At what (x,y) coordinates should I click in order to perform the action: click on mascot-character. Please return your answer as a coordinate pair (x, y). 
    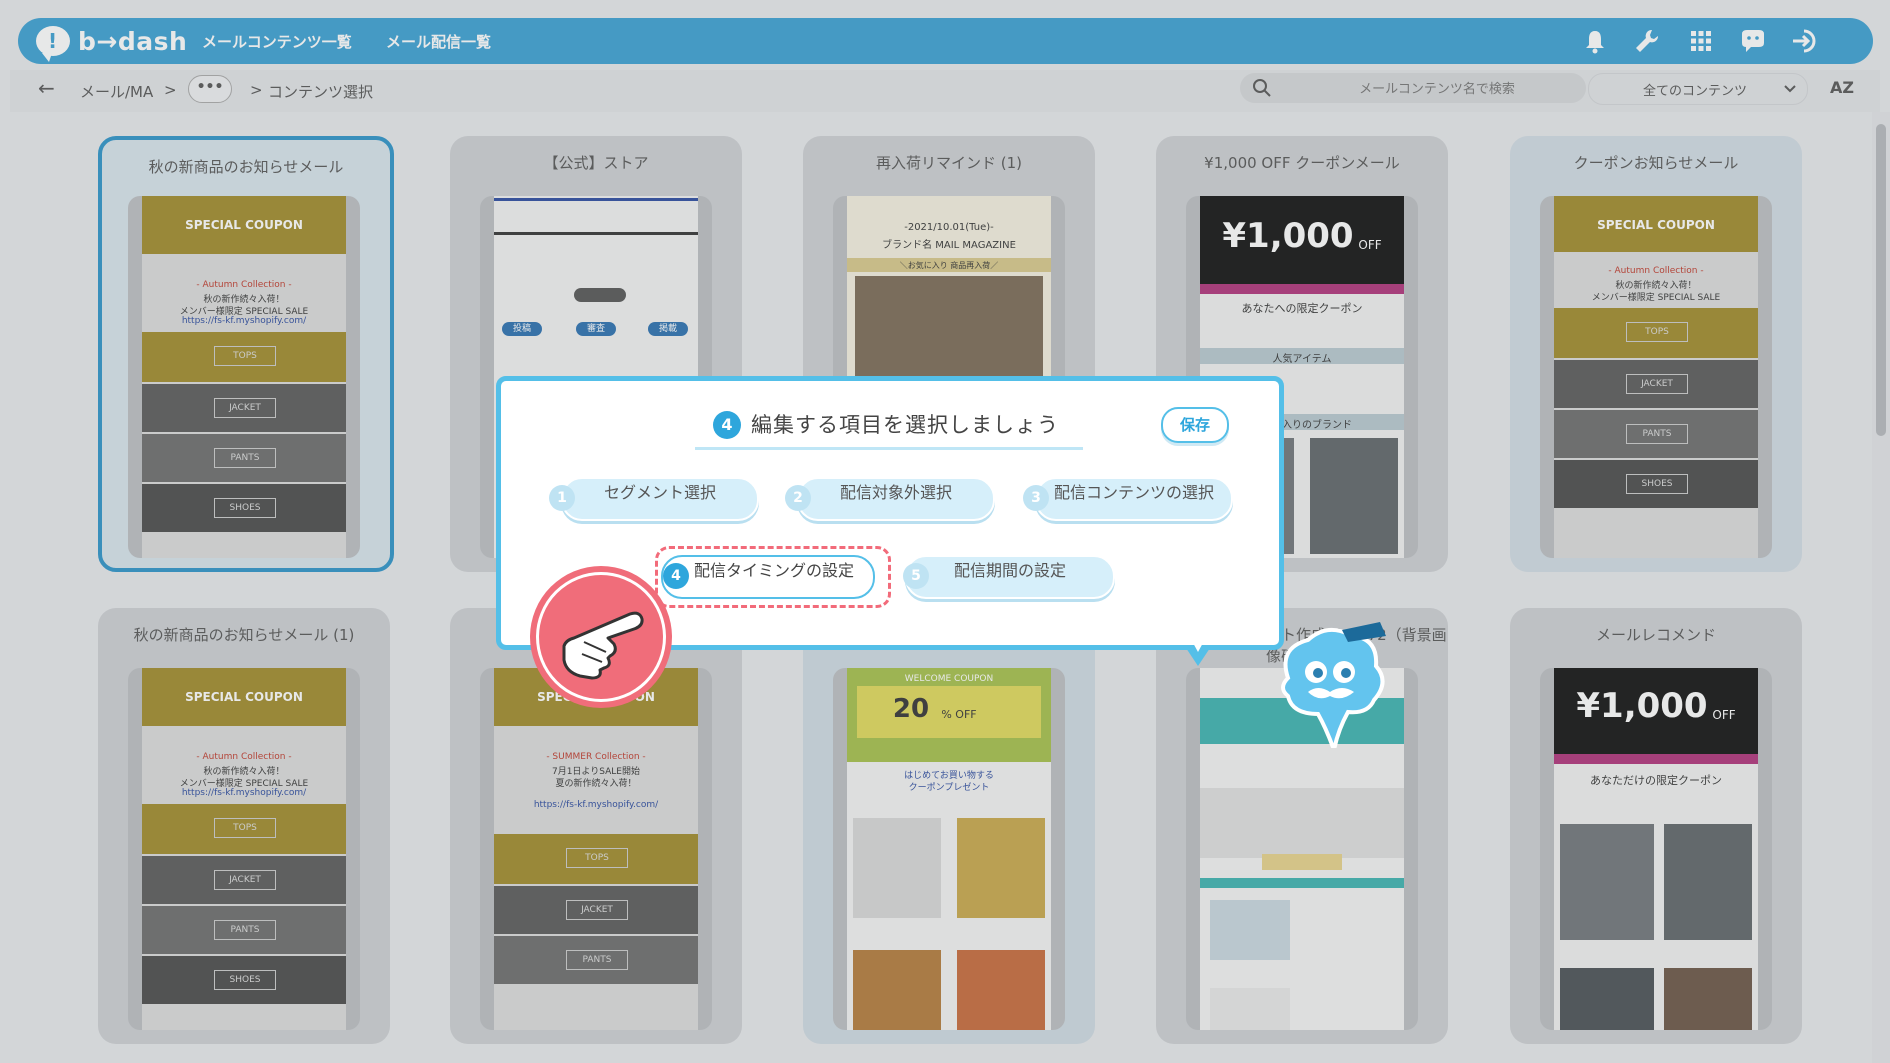
    Looking at the image, I should click on (1333, 688).